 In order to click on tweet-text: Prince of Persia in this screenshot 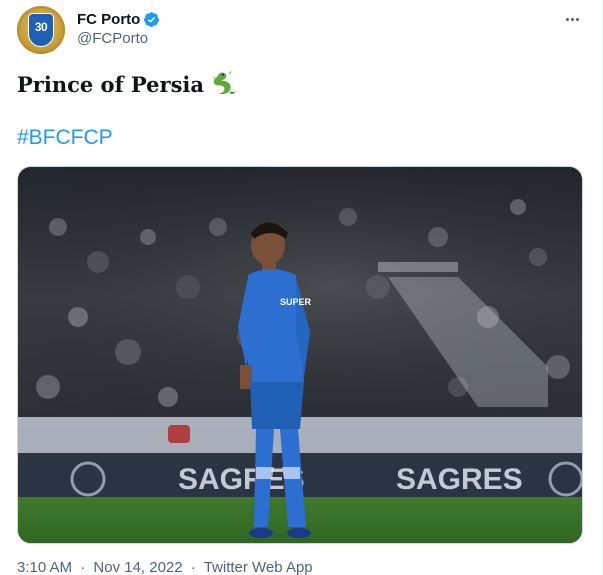, I will do `click(128, 84)`.